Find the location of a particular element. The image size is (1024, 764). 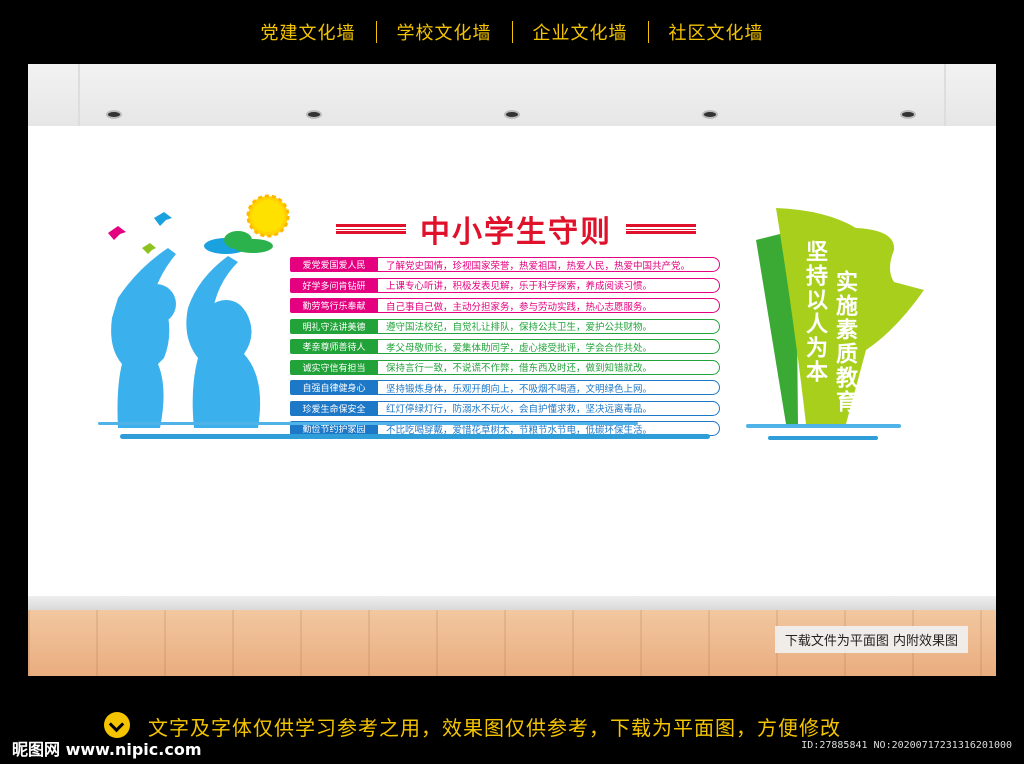

page-title: 中小学生守则 is located at coordinates (516, 232).